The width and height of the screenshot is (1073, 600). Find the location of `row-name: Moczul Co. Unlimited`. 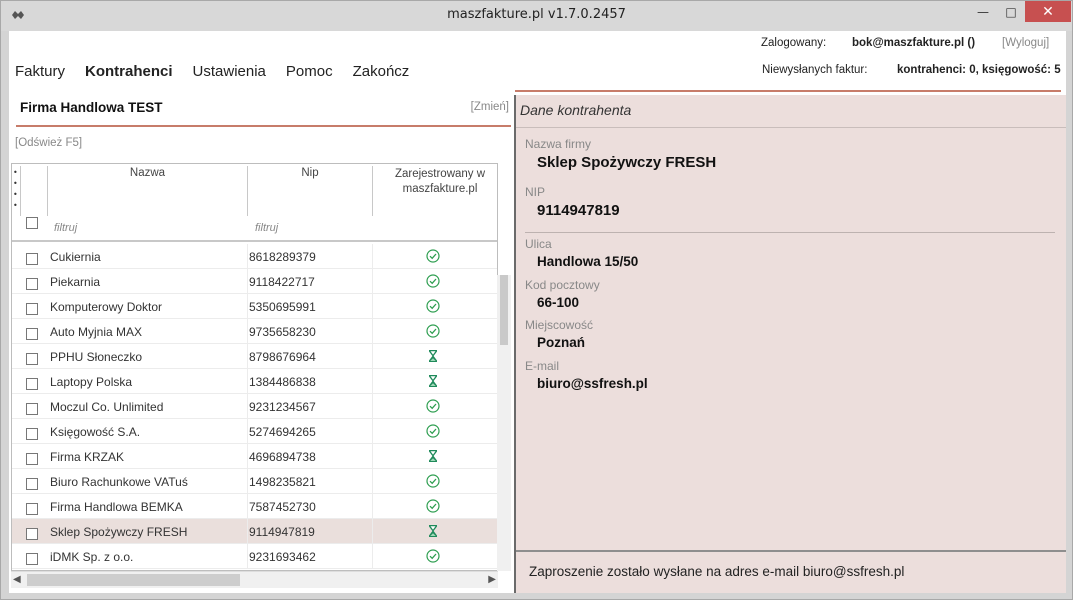

row-name: Moczul Co. Unlimited is located at coordinates (107, 407).